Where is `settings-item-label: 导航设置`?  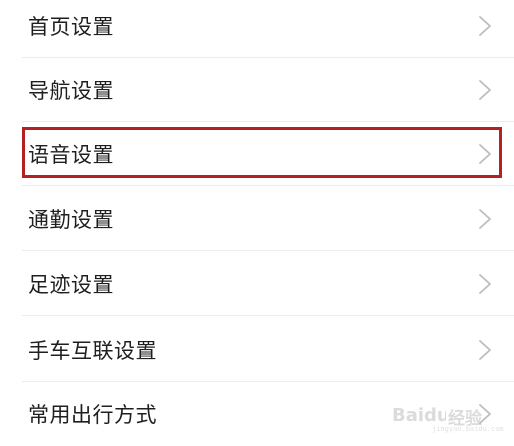
settings-item-label: 导航设置 is located at coordinates (71, 91).